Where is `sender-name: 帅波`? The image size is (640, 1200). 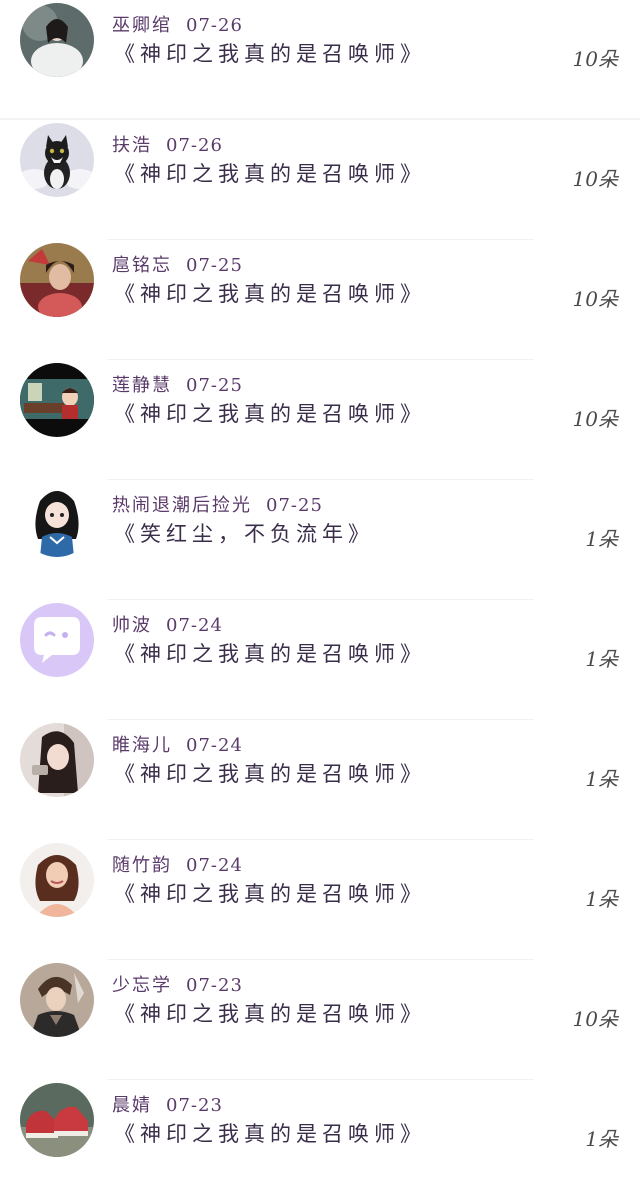 sender-name: 帅波 is located at coordinates (132, 625).